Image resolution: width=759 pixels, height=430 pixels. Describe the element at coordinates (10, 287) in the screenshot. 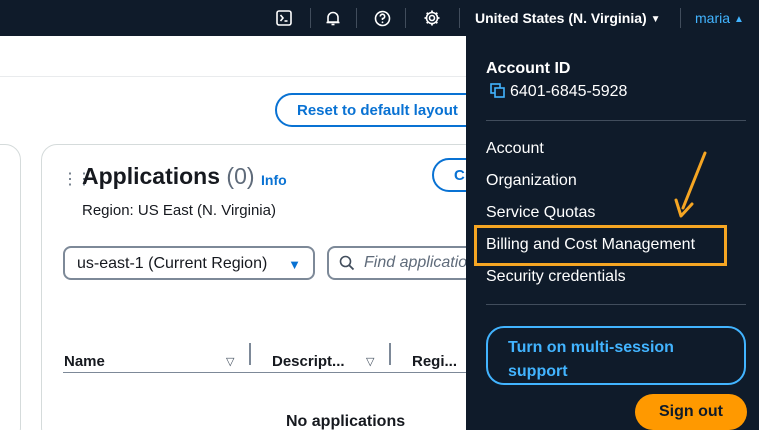

I see `left-widget-card` at that location.